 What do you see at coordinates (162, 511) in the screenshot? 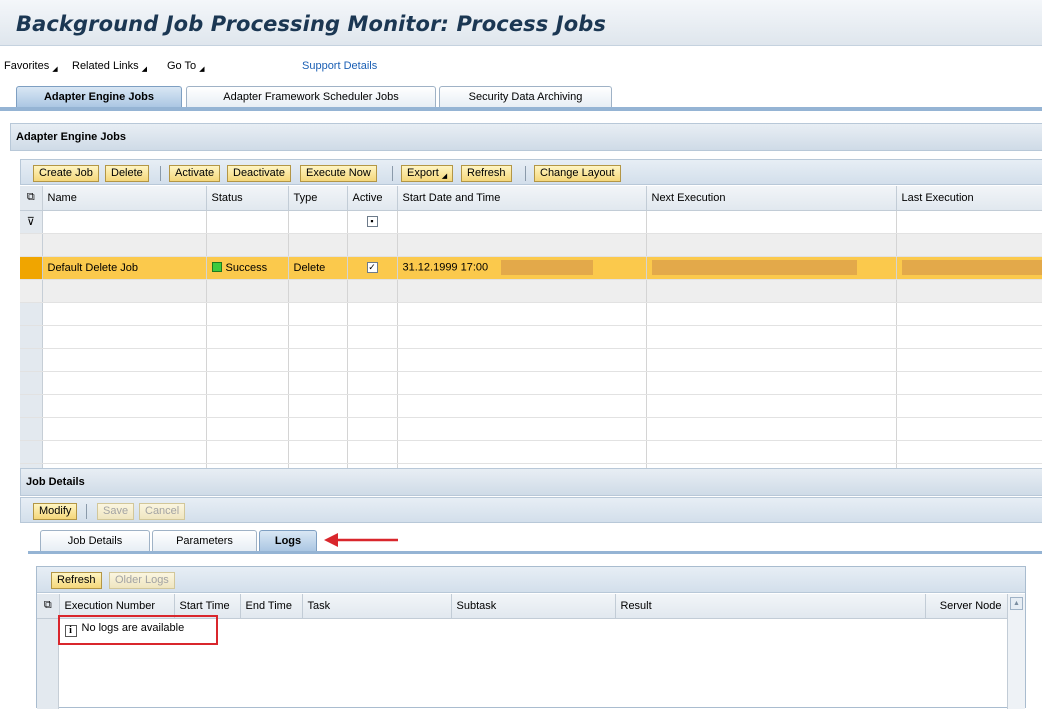
I see `cancel-button: Cancel` at bounding box center [162, 511].